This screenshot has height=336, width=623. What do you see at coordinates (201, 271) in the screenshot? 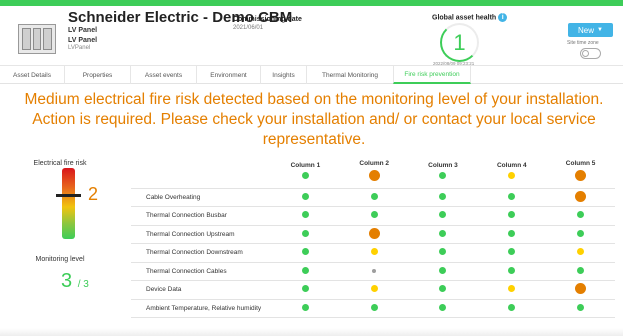
I see `row-label: Thermal Connection Cables` at bounding box center [201, 271].